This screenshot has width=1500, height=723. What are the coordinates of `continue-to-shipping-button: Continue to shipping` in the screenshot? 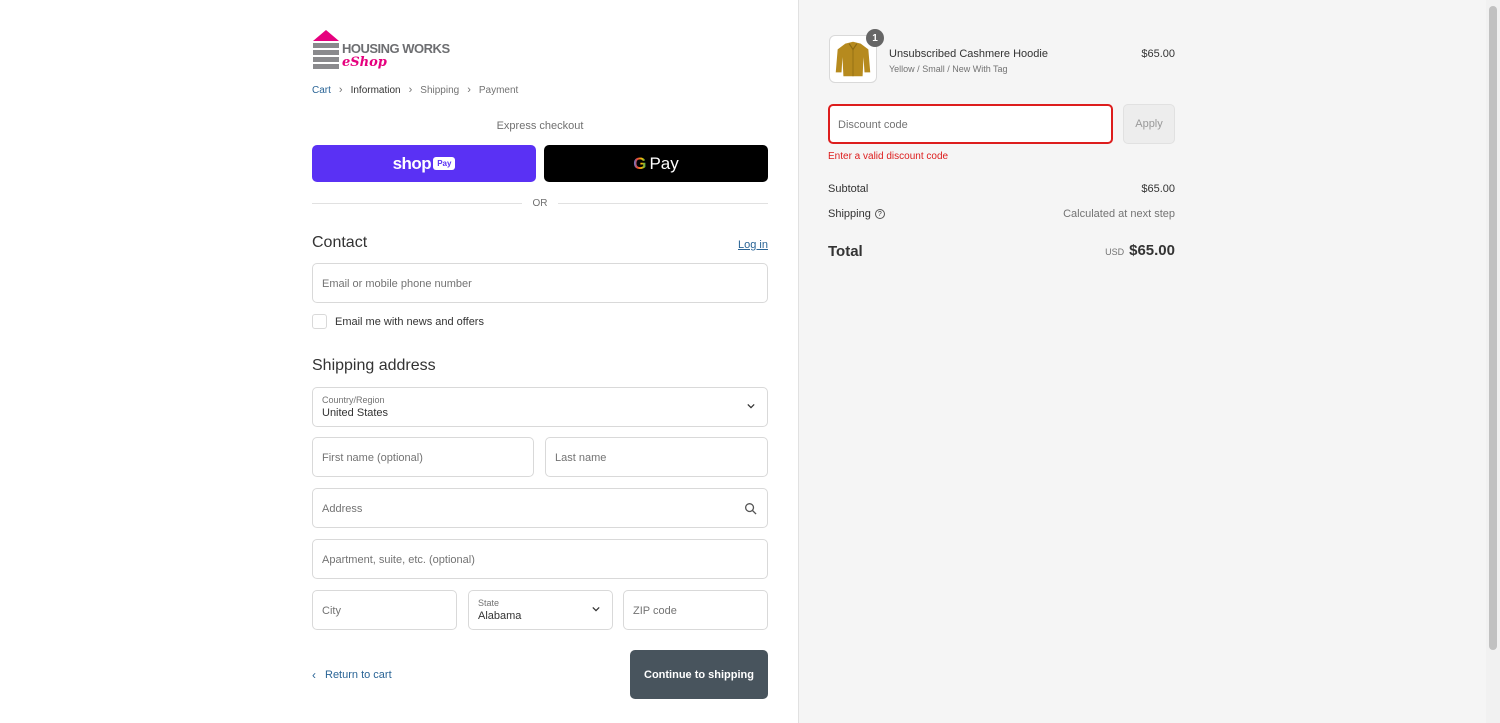 It's located at (699, 674).